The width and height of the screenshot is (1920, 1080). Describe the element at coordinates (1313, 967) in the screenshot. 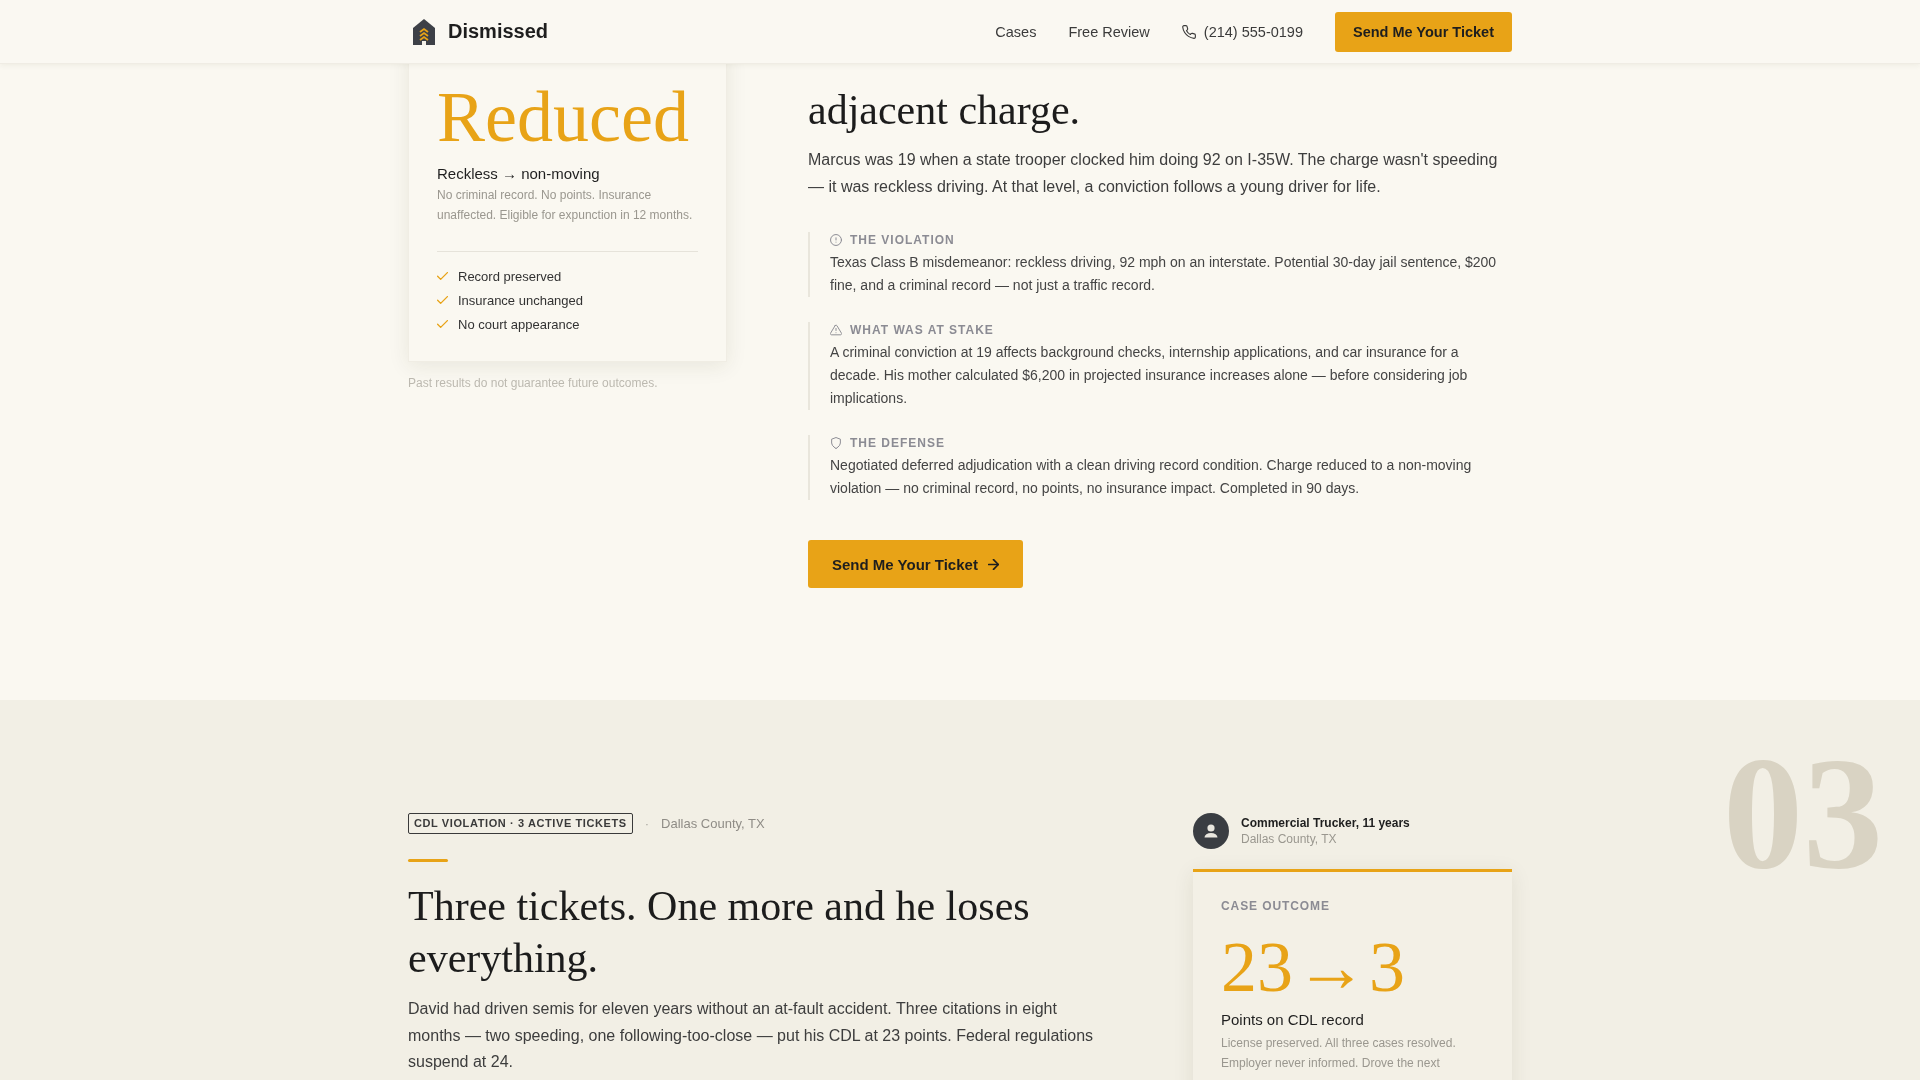

I see `result-value: 23 → 3` at that location.